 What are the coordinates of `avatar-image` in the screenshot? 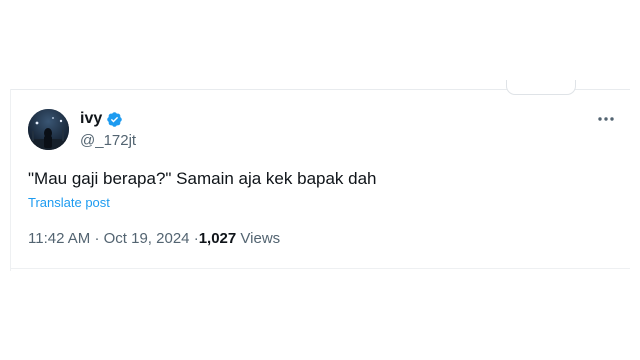 It's located at (48, 129).